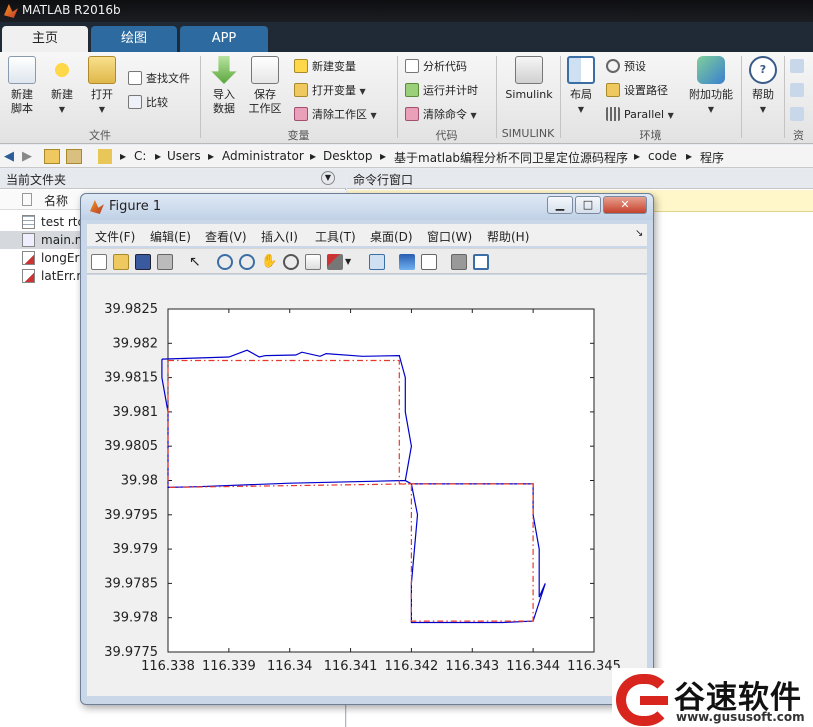 This screenshot has height=727, width=813. Describe the element at coordinates (52, 156) in the screenshot. I see `up-folder-icon` at that location.